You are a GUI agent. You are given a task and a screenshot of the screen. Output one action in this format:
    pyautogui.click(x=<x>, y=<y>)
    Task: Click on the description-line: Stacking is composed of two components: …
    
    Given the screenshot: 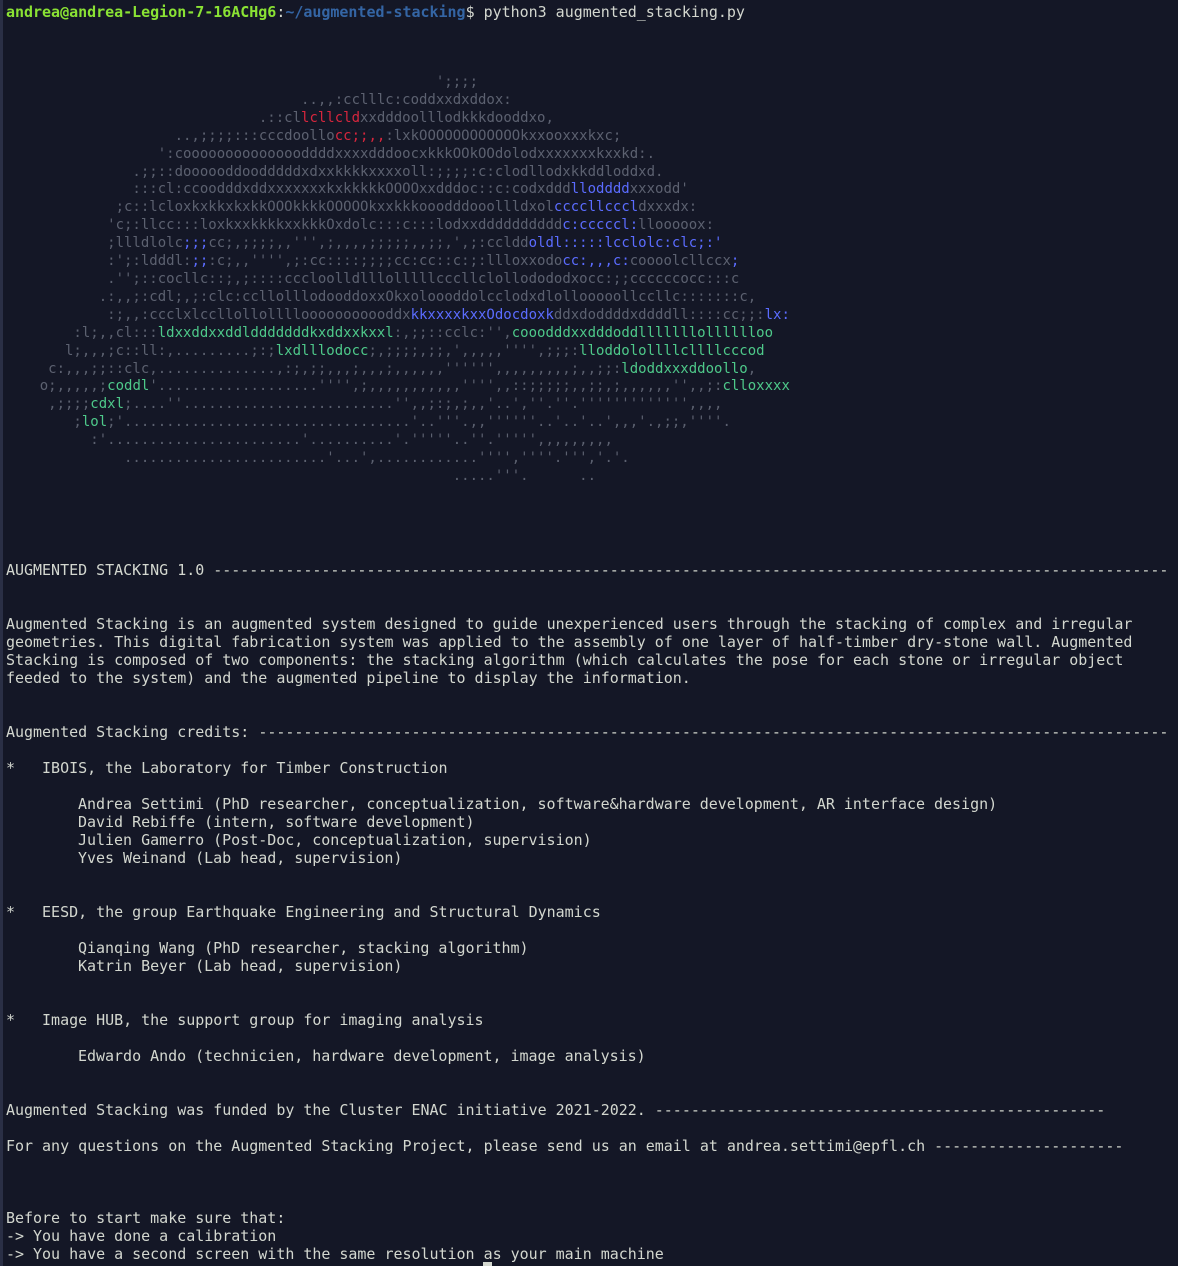 What is the action you would take?
    pyautogui.click(x=565, y=660)
    